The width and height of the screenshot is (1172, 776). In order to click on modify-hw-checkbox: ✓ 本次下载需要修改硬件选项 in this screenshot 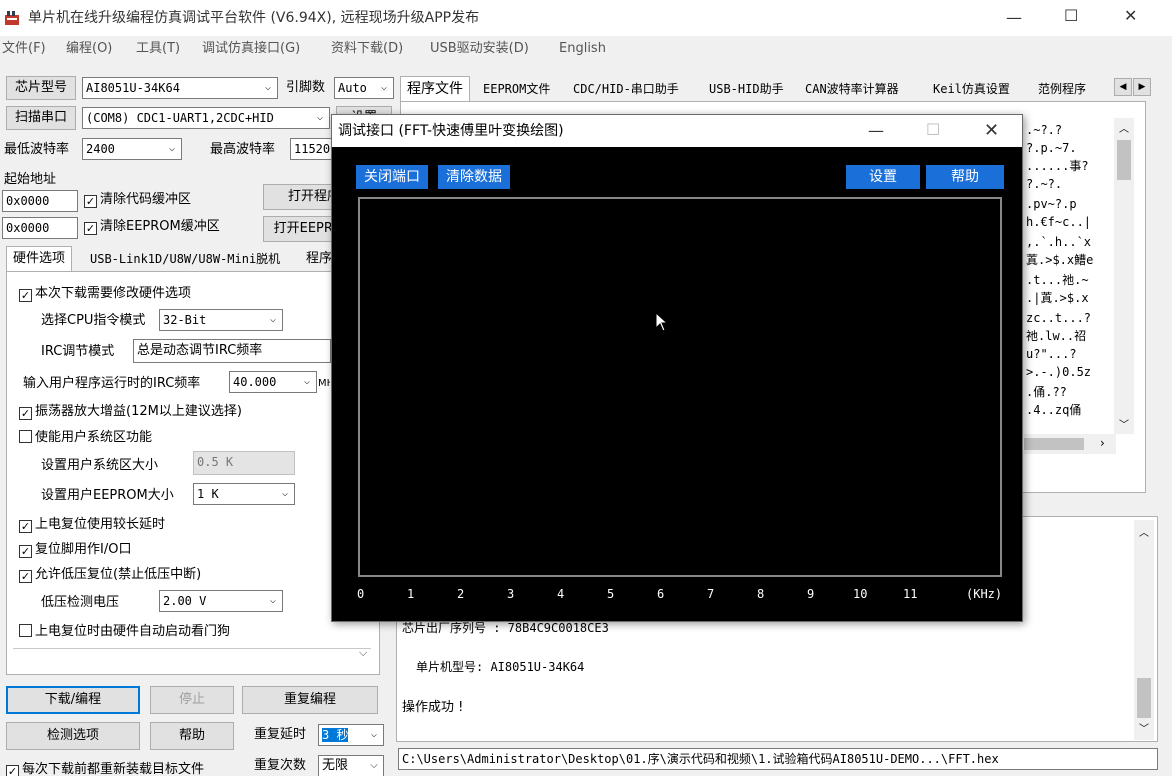, I will do `click(105, 294)`.